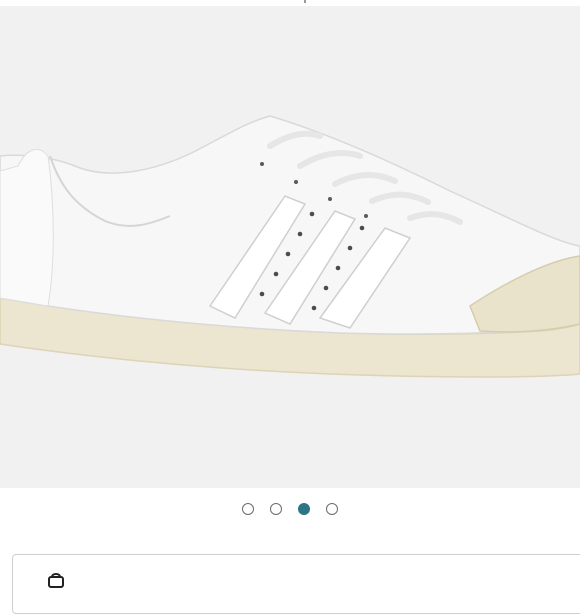  What do you see at coordinates (290, 509) in the screenshot?
I see `carousel-indicator` at bounding box center [290, 509].